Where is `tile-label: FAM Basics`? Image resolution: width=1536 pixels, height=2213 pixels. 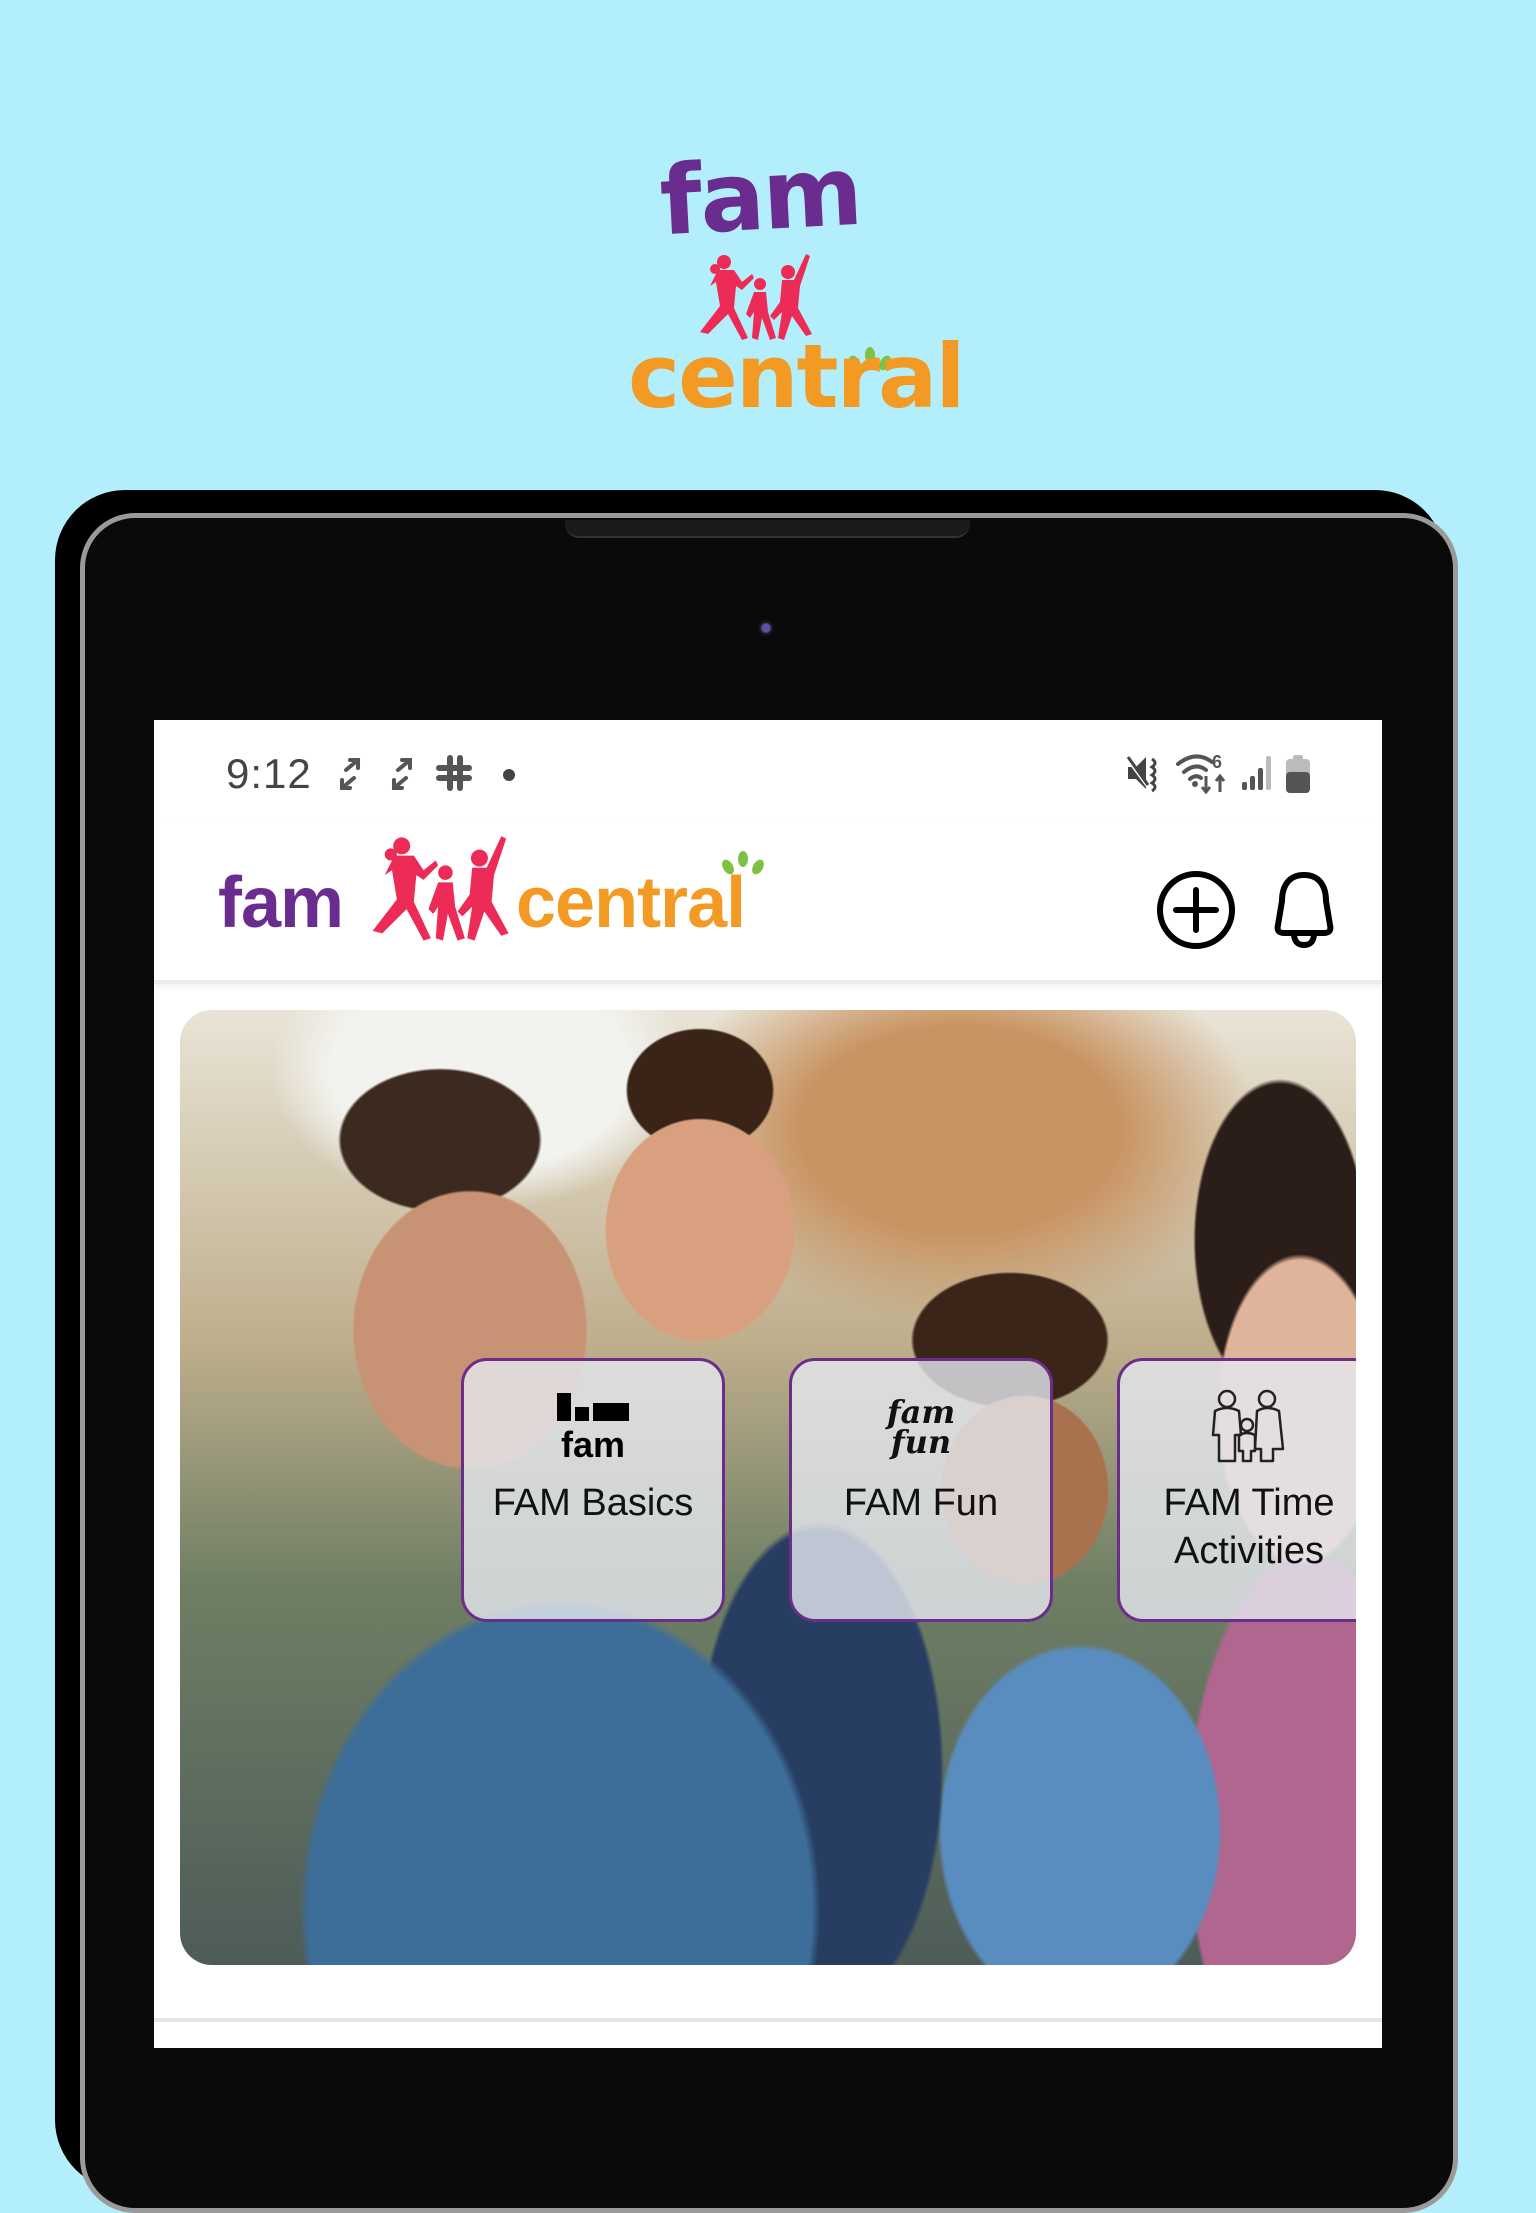 tile-label: FAM Basics is located at coordinates (593, 1503).